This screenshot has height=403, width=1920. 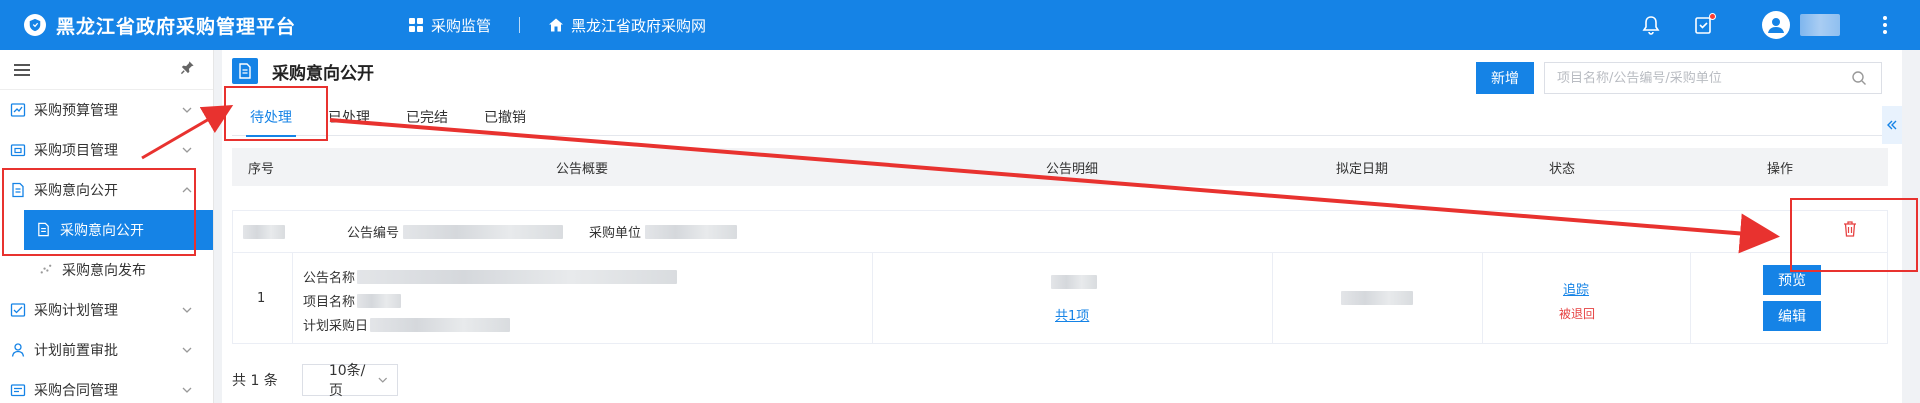 What do you see at coordinates (18, 110) in the screenshot?
I see `chart-icon` at bounding box center [18, 110].